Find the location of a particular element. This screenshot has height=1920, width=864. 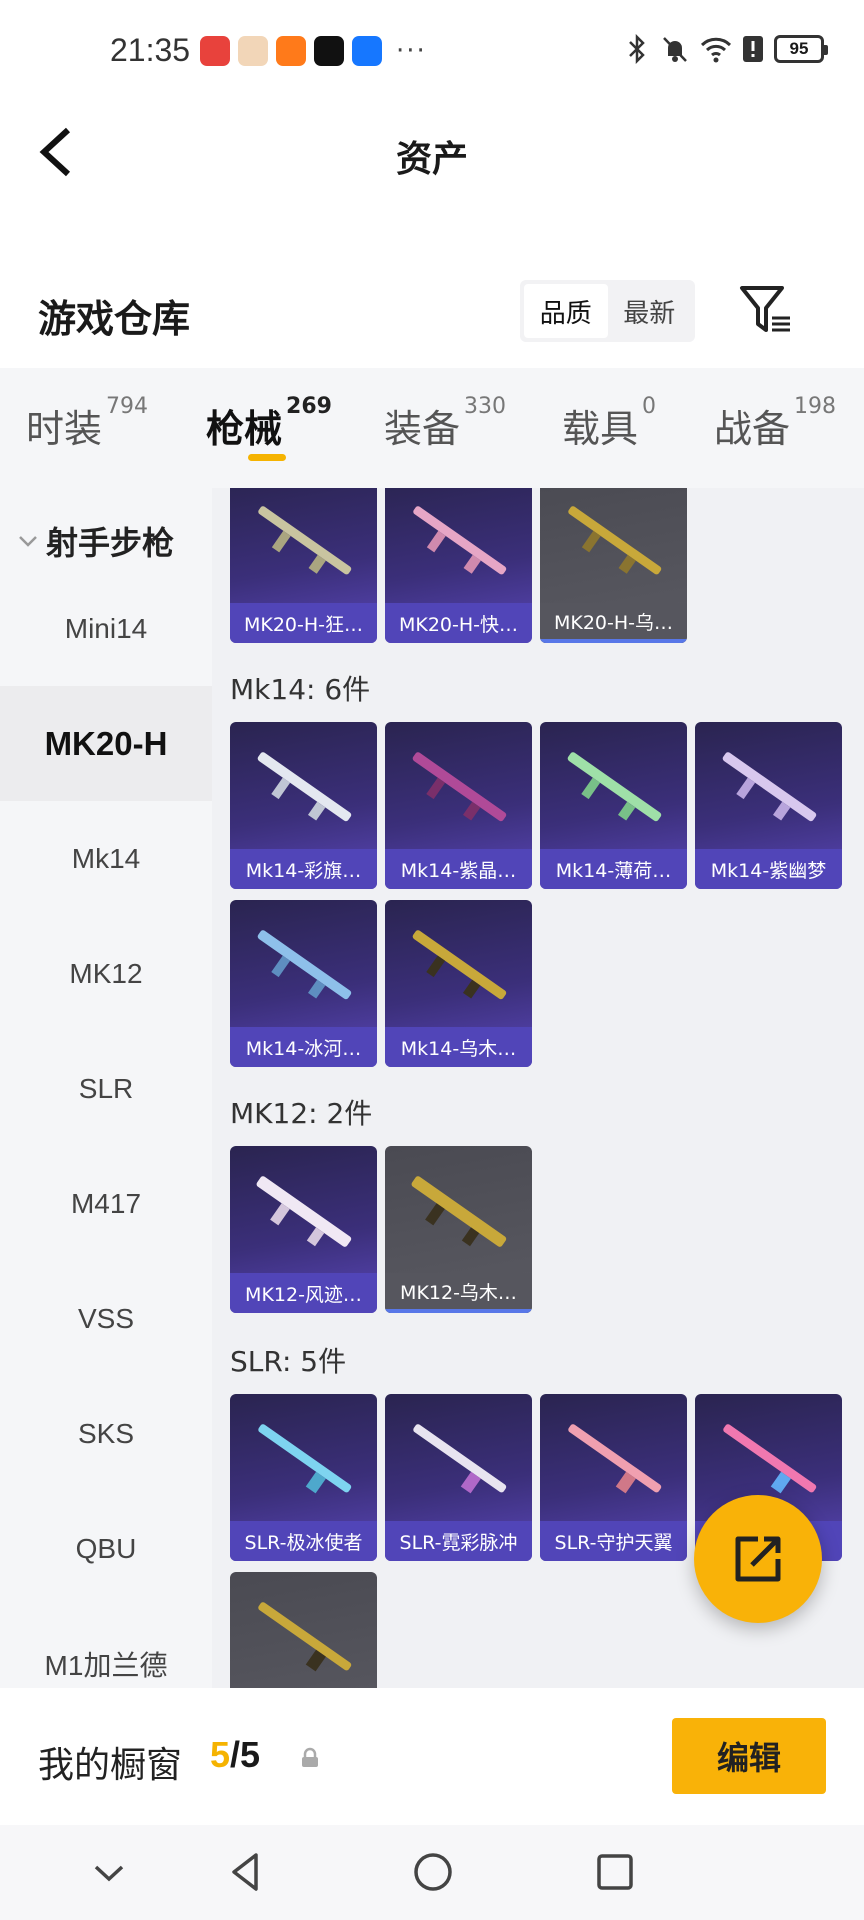

showcase-count: 5/5 is located at coordinates (235, 1755).